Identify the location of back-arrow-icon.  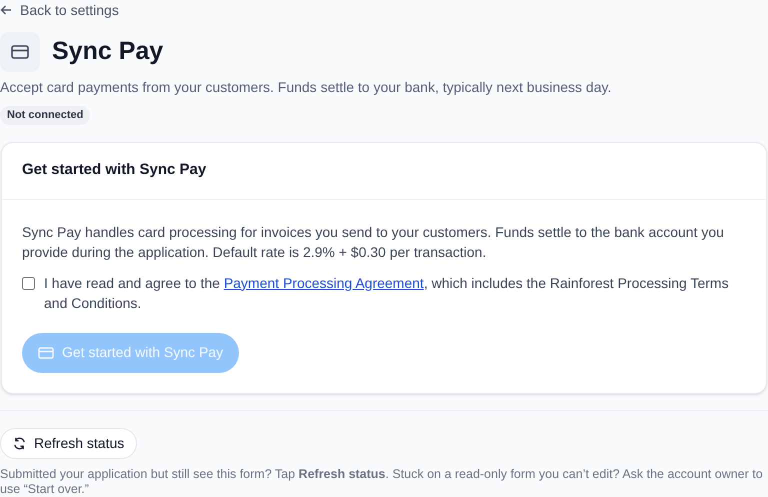
(6, 10).